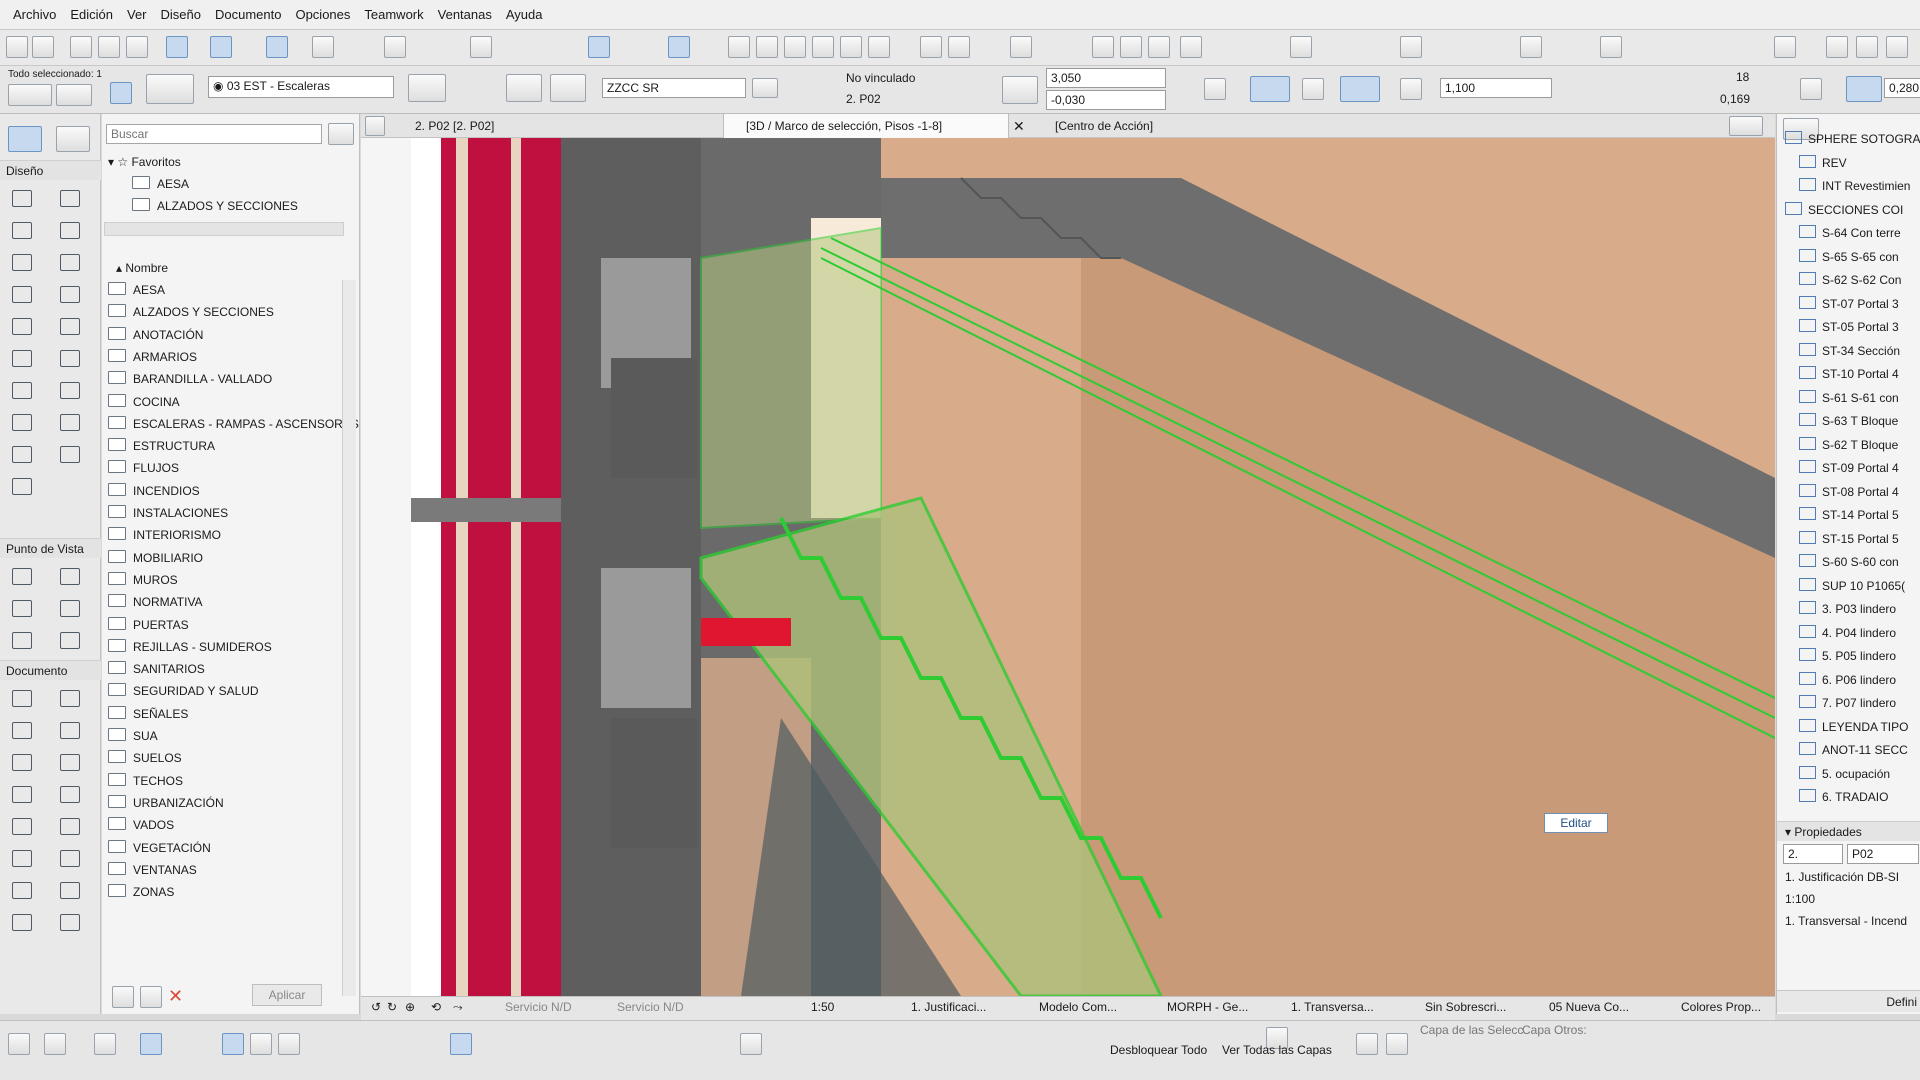 This screenshot has height=1080, width=1920. I want to click on layer-select: ◉ 03 EST - Escaleras, so click(301, 87).